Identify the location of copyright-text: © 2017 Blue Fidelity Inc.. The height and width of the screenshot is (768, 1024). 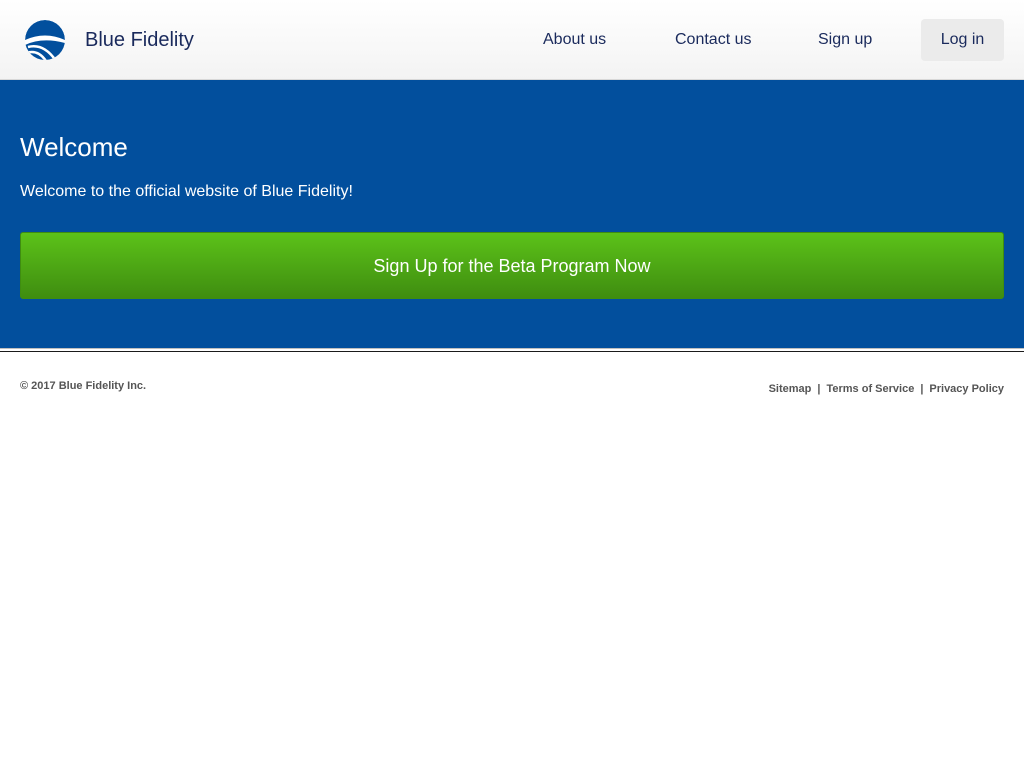
(83, 386).